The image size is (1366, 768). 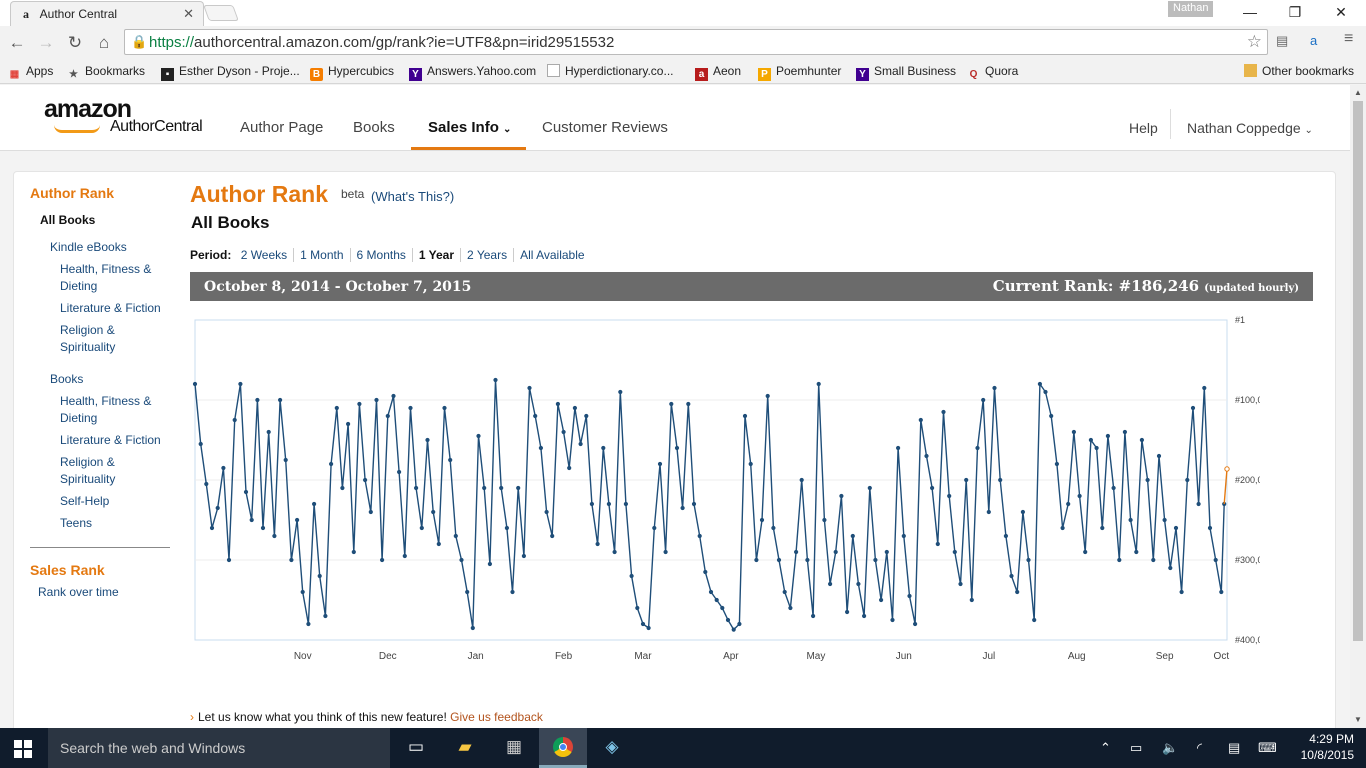 I want to click on period-6-months: 6 Months, so click(x=381, y=255).